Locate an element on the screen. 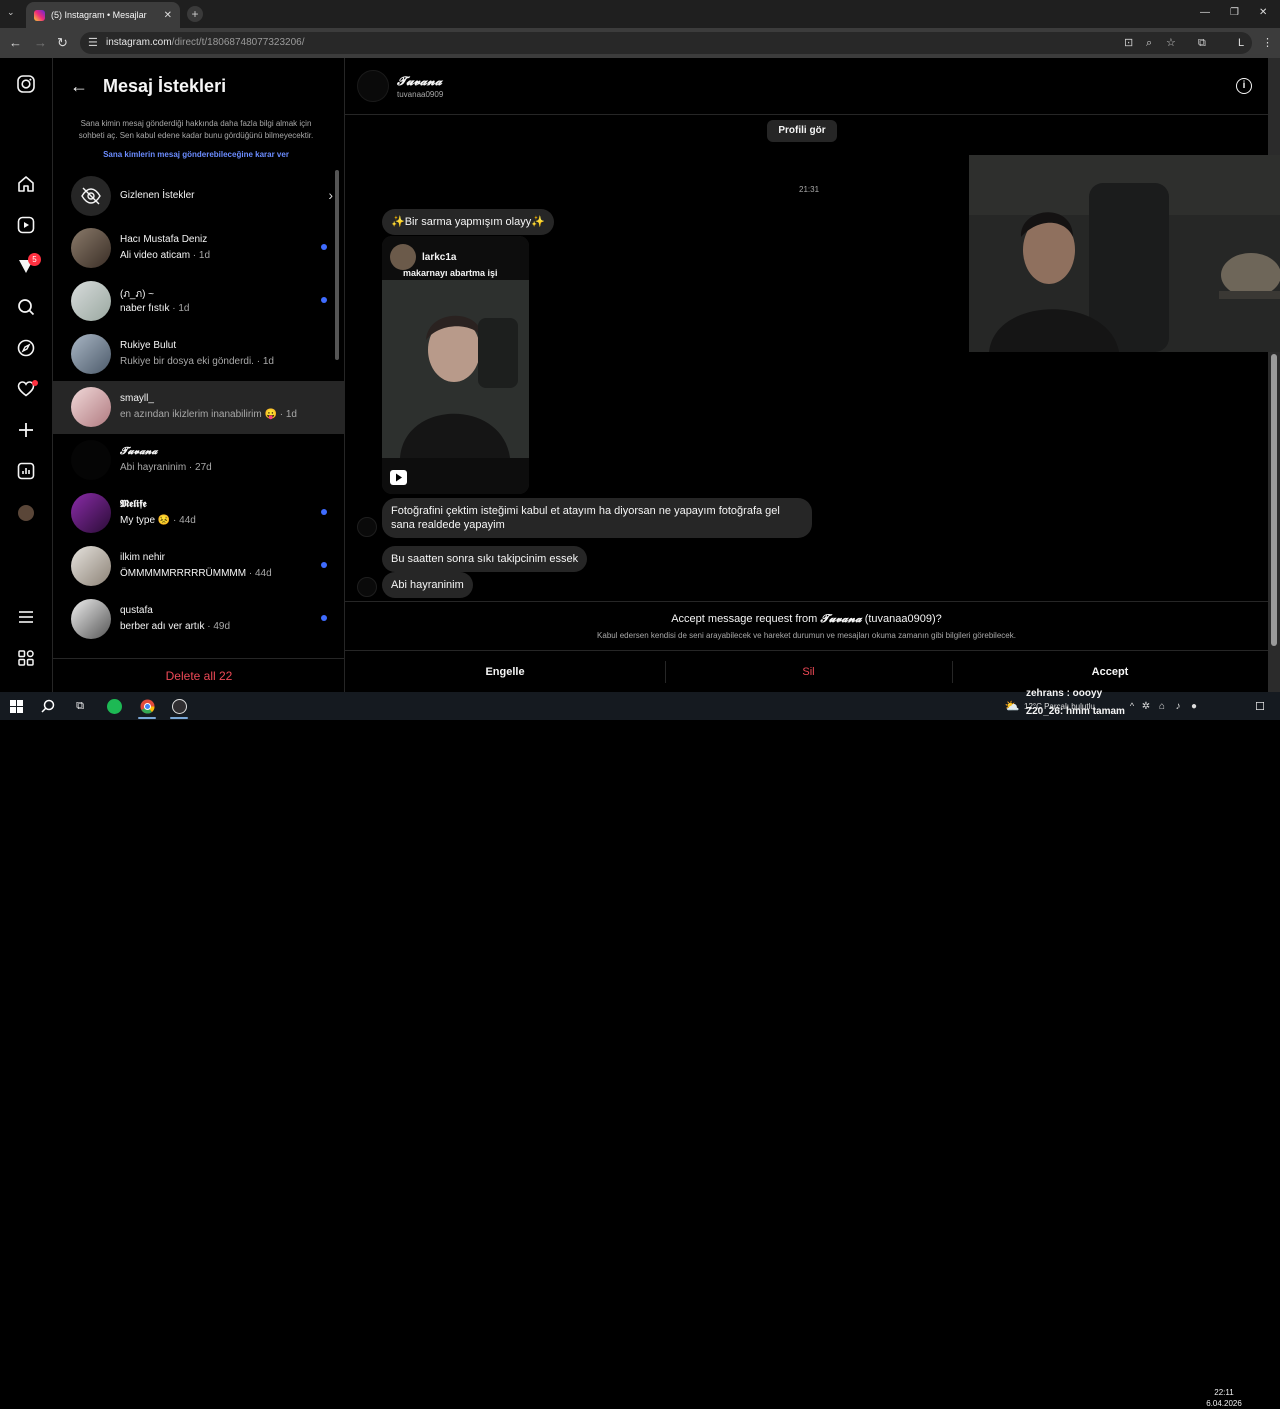  spotify-icon is located at coordinates (114, 706).